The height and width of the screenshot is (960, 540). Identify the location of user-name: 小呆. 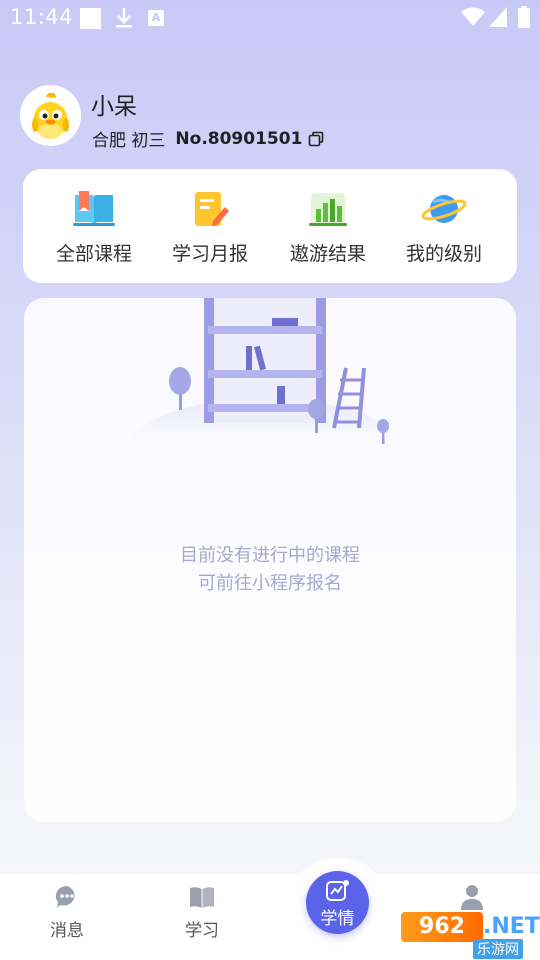
(114, 107).